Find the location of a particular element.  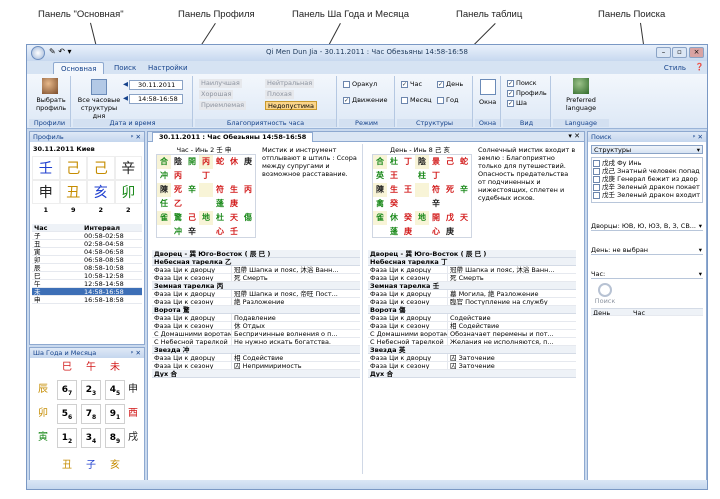

mode-oracle-checkbox: Оракул is located at coordinates (360, 84).